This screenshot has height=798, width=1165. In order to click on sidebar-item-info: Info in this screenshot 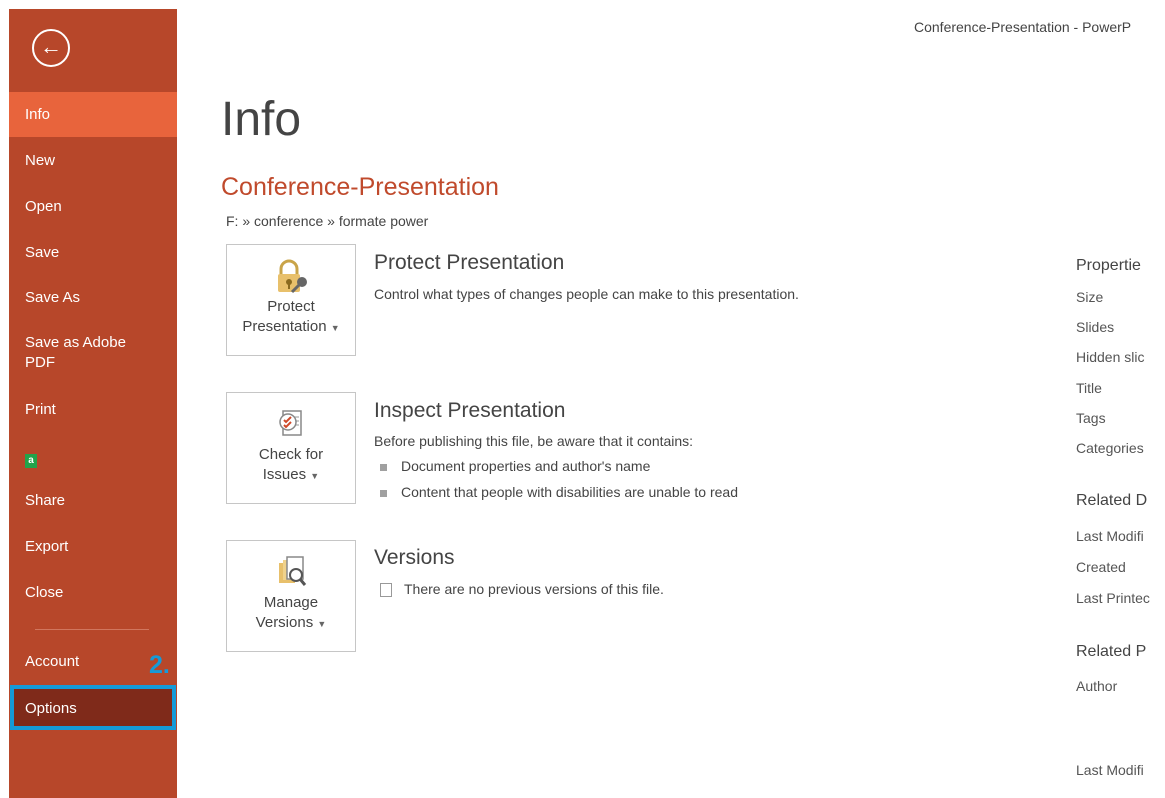, I will do `click(93, 114)`.